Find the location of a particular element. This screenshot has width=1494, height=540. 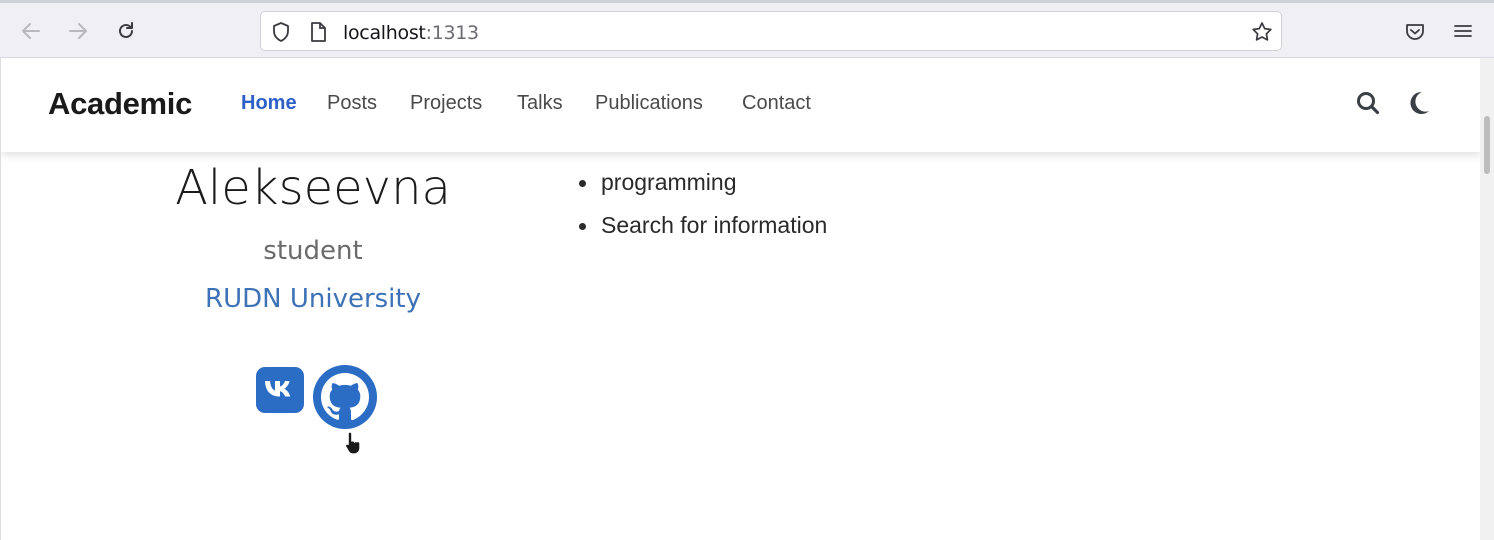

forward-icon is located at coordinates (78, 31).